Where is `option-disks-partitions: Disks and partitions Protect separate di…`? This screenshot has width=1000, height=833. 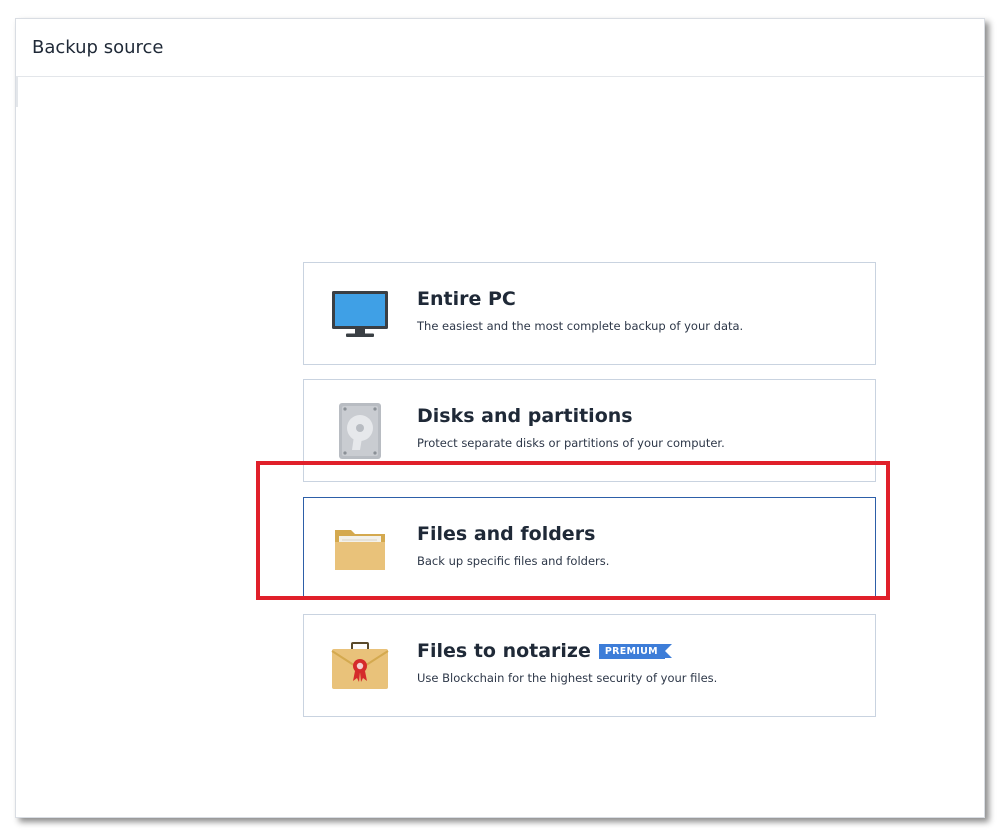 option-disks-partitions: Disks and partitions Protect separate di… is located at coordinates (589, 430).